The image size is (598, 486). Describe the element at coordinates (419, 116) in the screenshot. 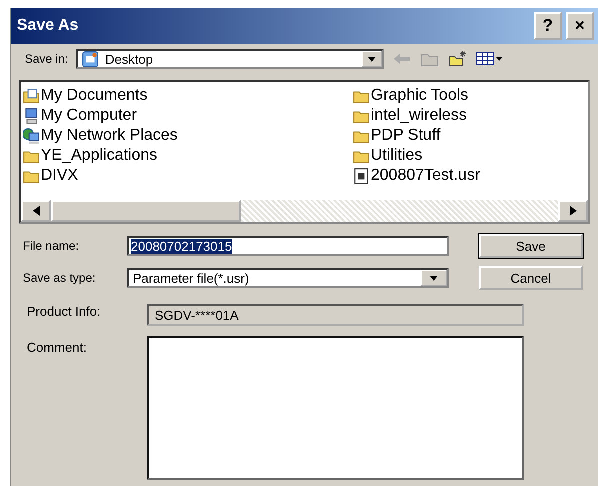

I see `file-item: intel_wireless` at that location.